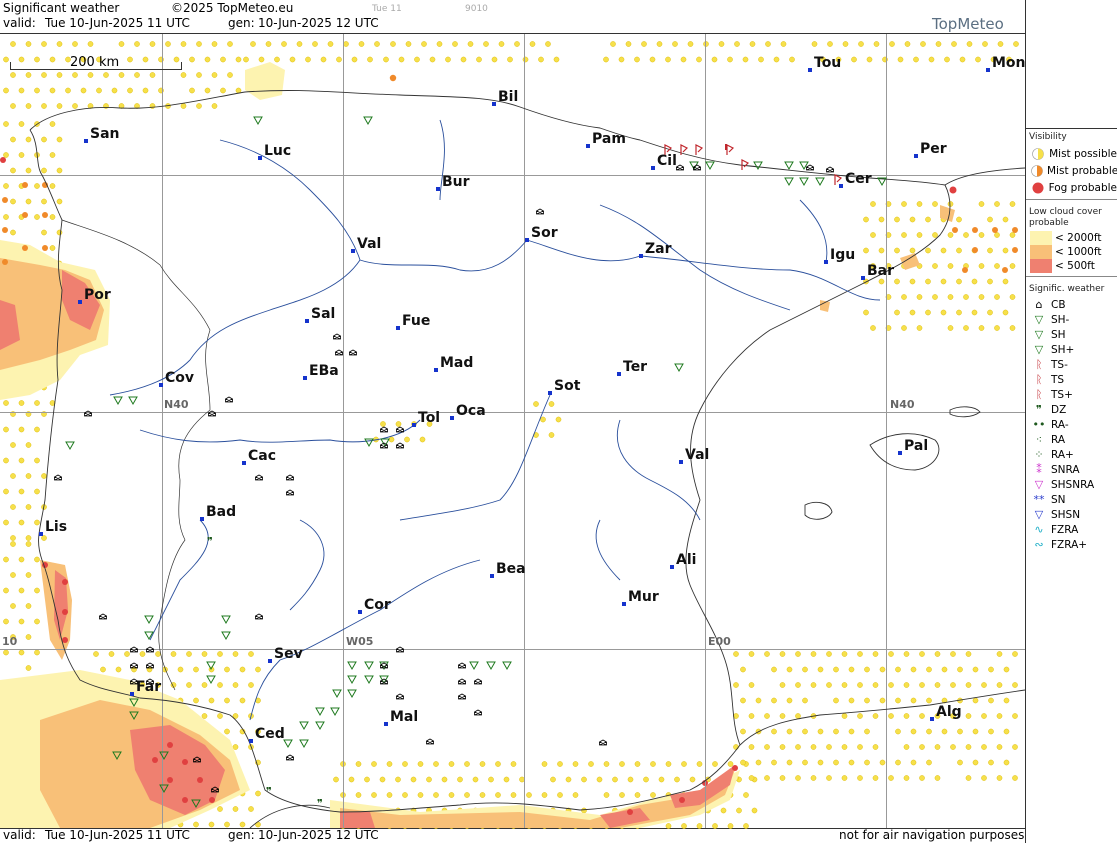  I want to click on rain-heavy-icon: ⁘, so click(1039, 454).